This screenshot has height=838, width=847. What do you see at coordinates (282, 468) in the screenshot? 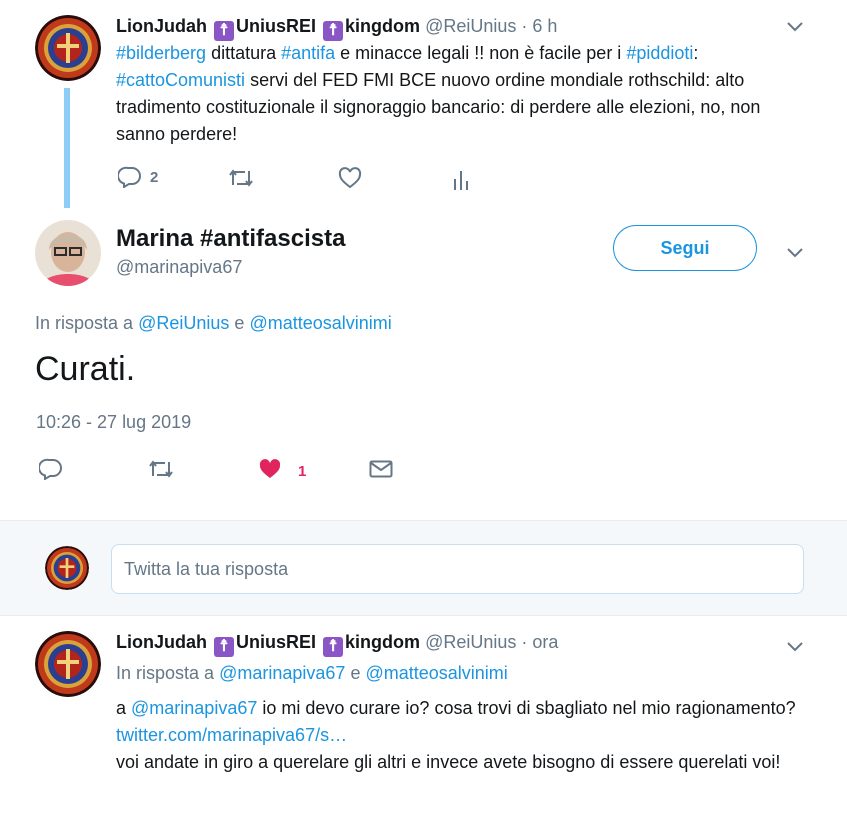
I see `like-action: 1` at bounding box center [282, 468].